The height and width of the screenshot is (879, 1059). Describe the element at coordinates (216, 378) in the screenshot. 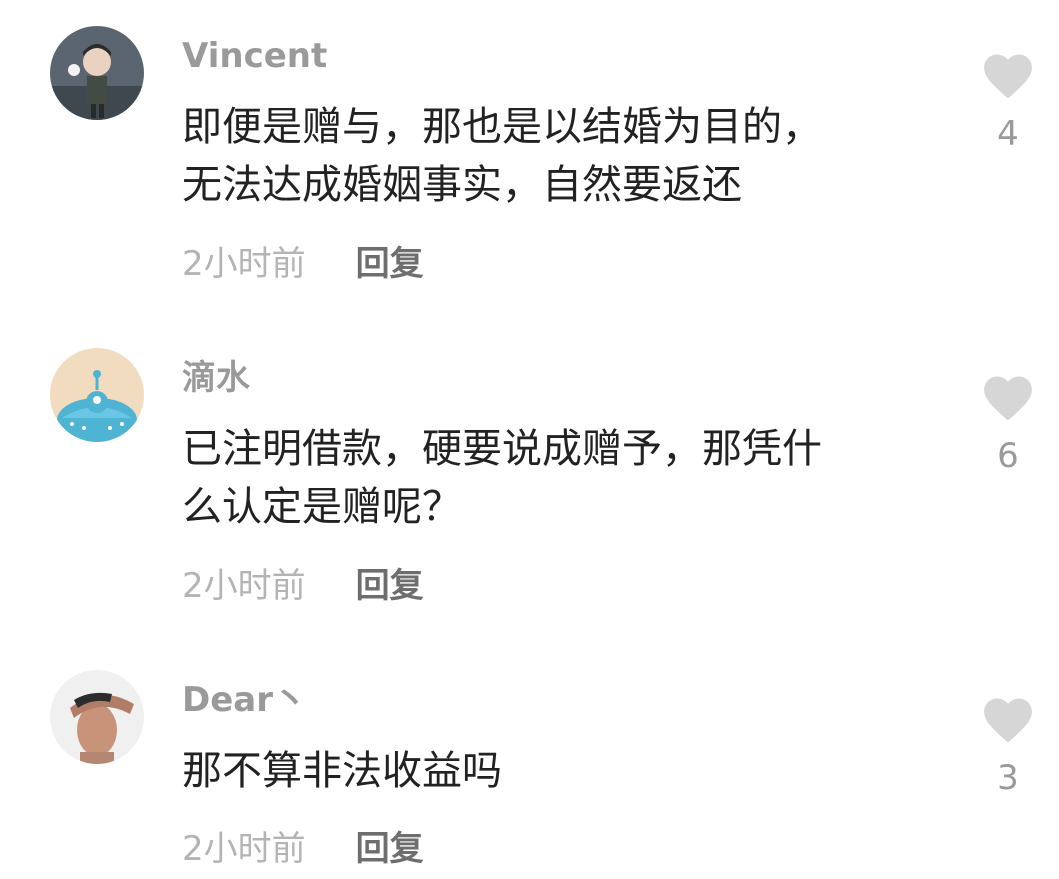

I see `username: 滴水` at that location.